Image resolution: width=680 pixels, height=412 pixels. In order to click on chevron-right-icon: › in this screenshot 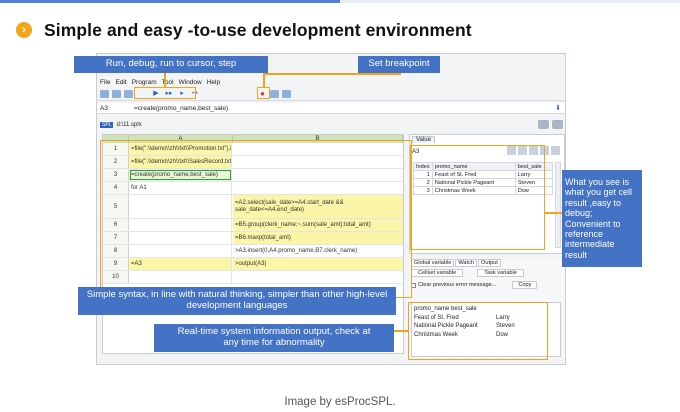, I will do `click(24, 30)`.